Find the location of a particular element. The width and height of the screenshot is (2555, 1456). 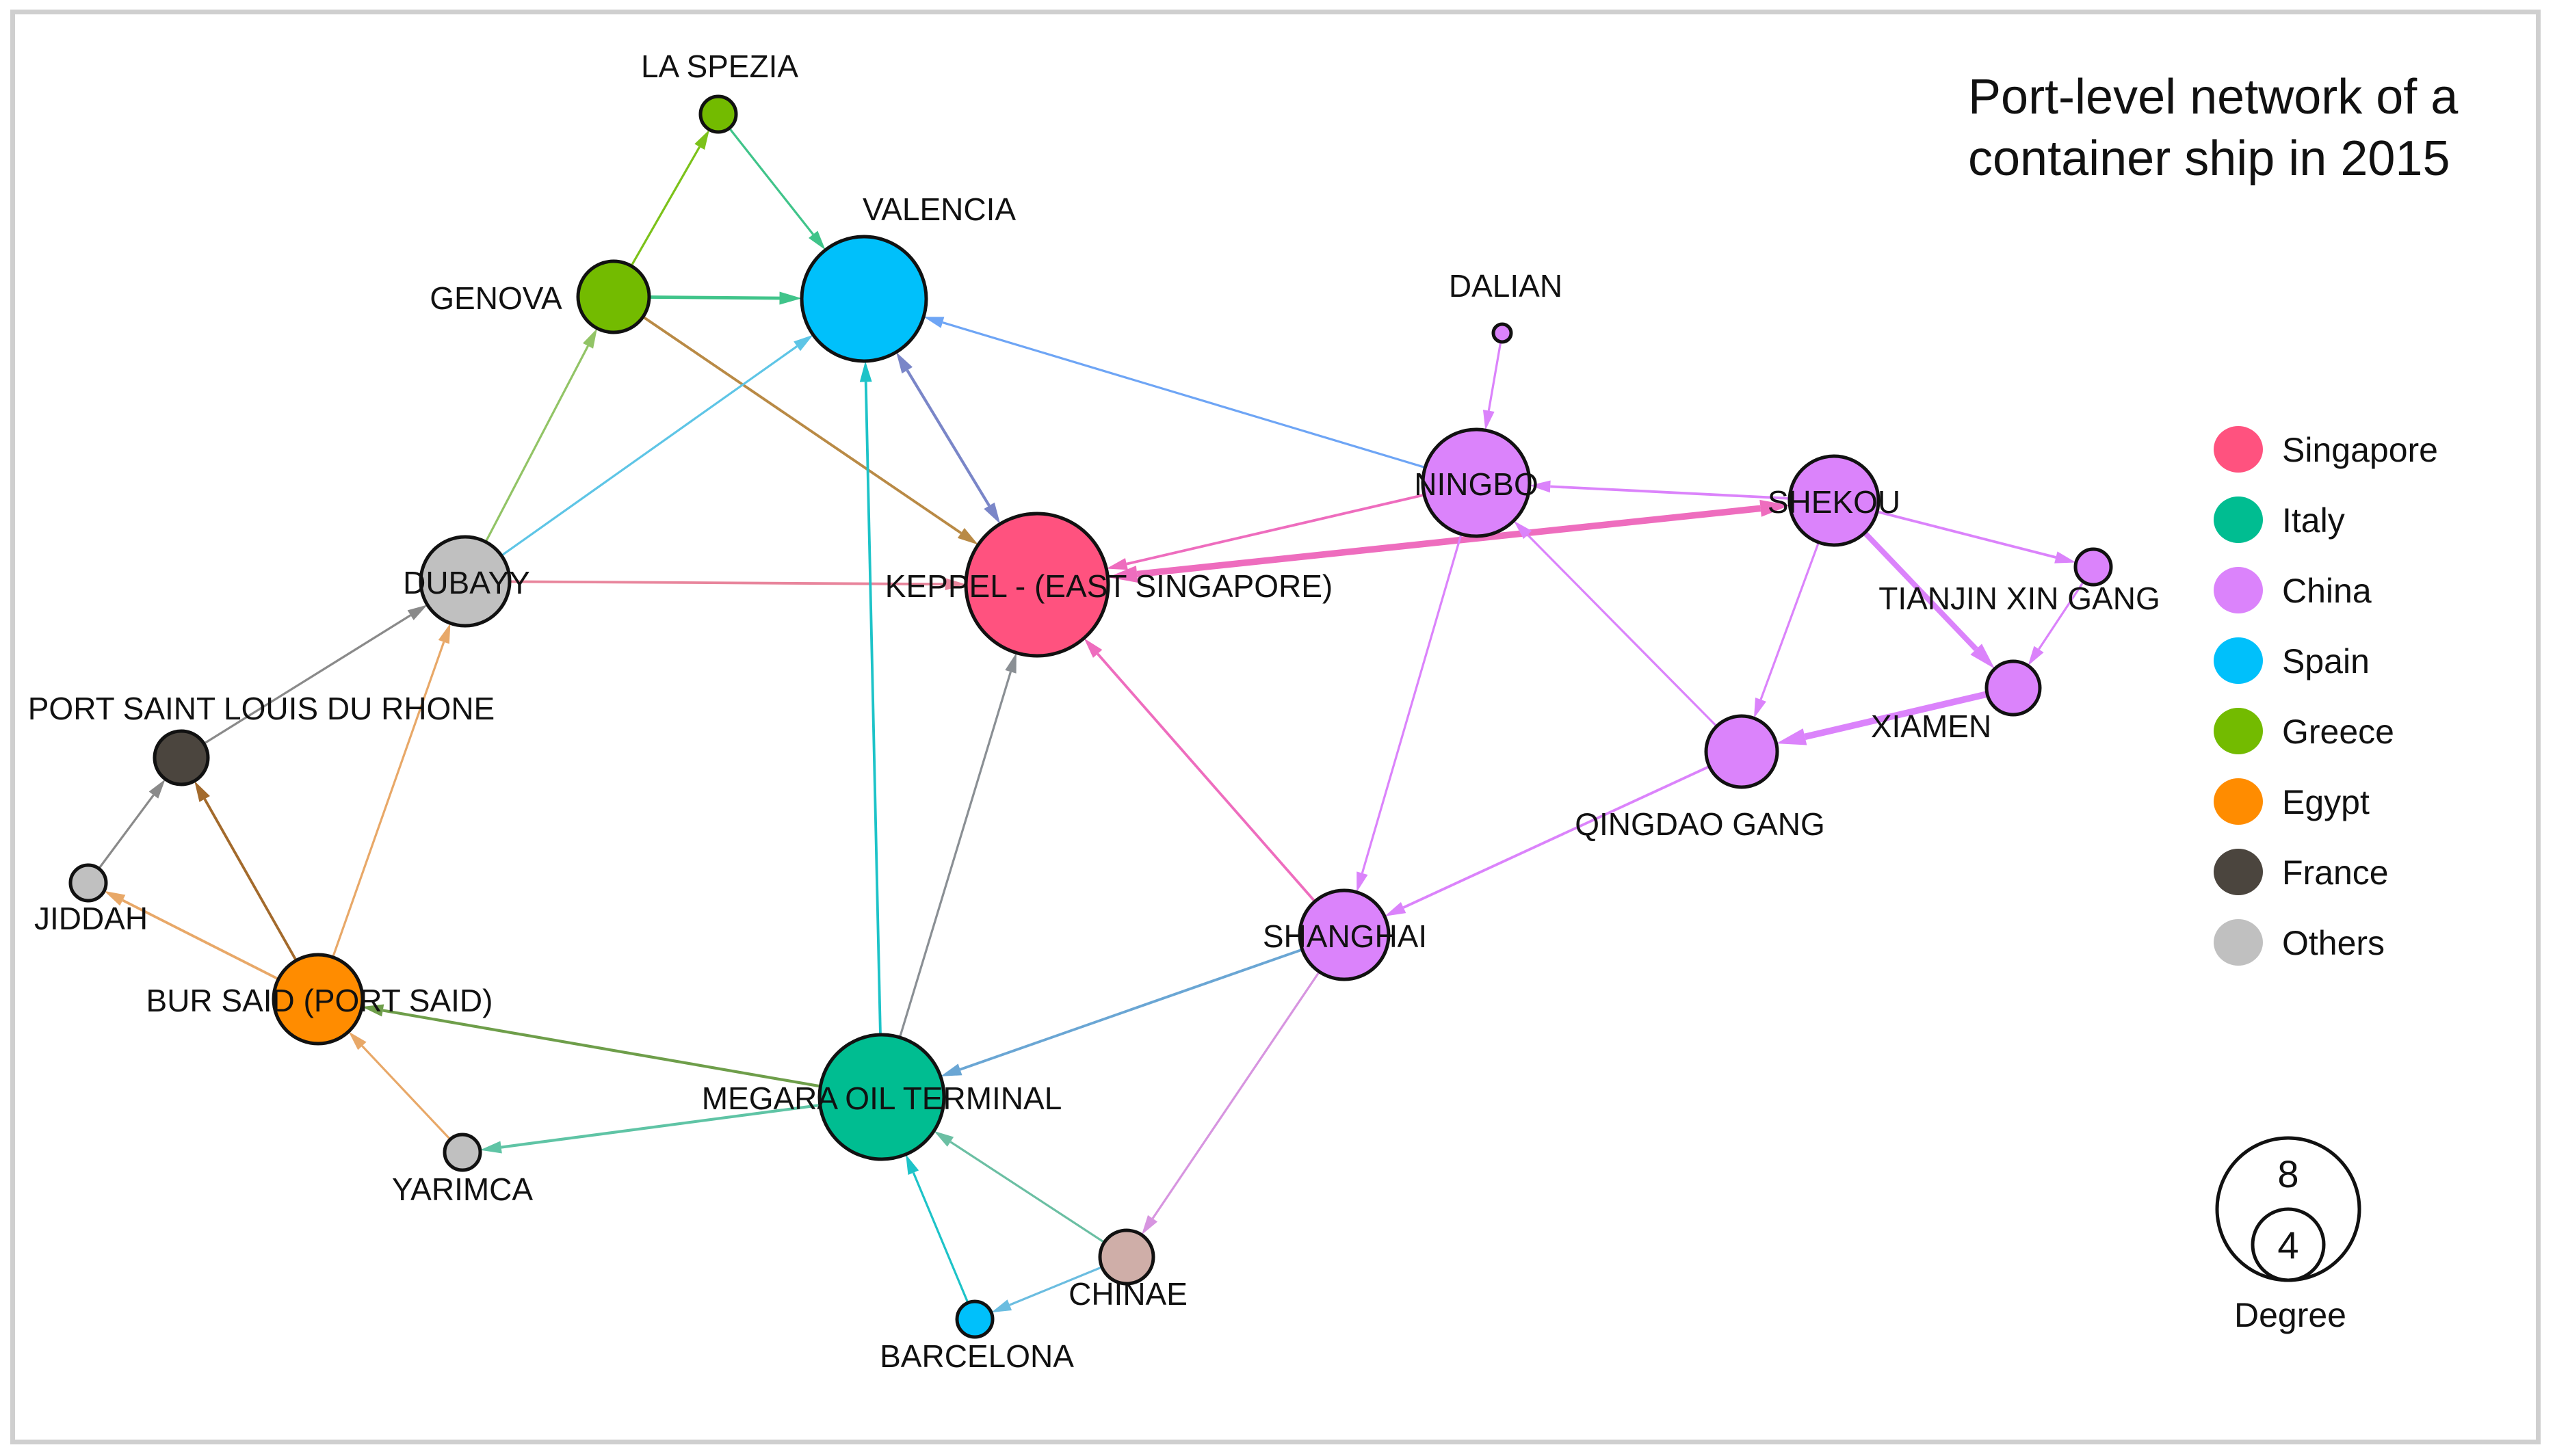

node-label-genova: GENOVA is located at coordinates (496, 298).